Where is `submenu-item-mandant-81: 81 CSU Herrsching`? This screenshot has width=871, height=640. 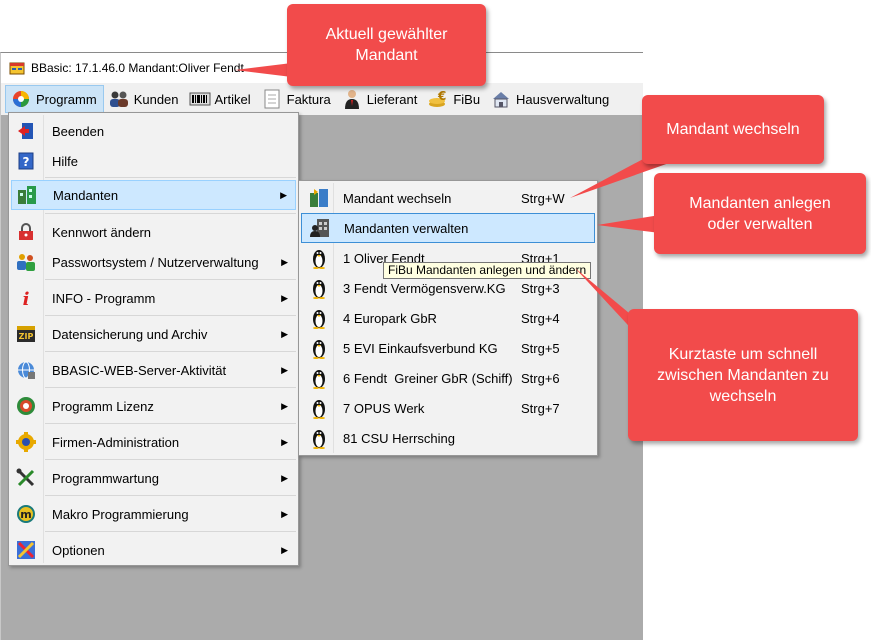
submenu-item-mandant-81: 81 CSU Herrsching is located at coordinates (448, 438).